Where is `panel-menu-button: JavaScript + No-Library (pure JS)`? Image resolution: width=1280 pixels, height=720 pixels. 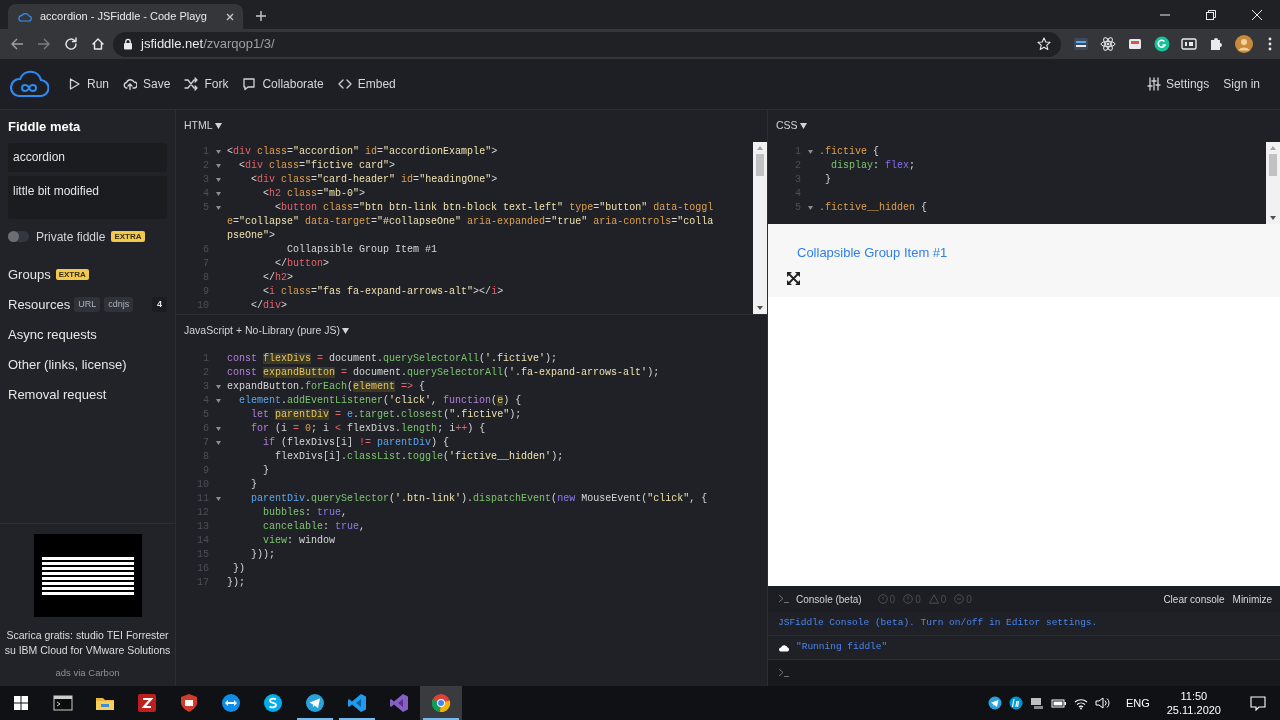 panel-menu-button: JavaScript + No-Library (pure JS) is located at coordinates (267, 331).